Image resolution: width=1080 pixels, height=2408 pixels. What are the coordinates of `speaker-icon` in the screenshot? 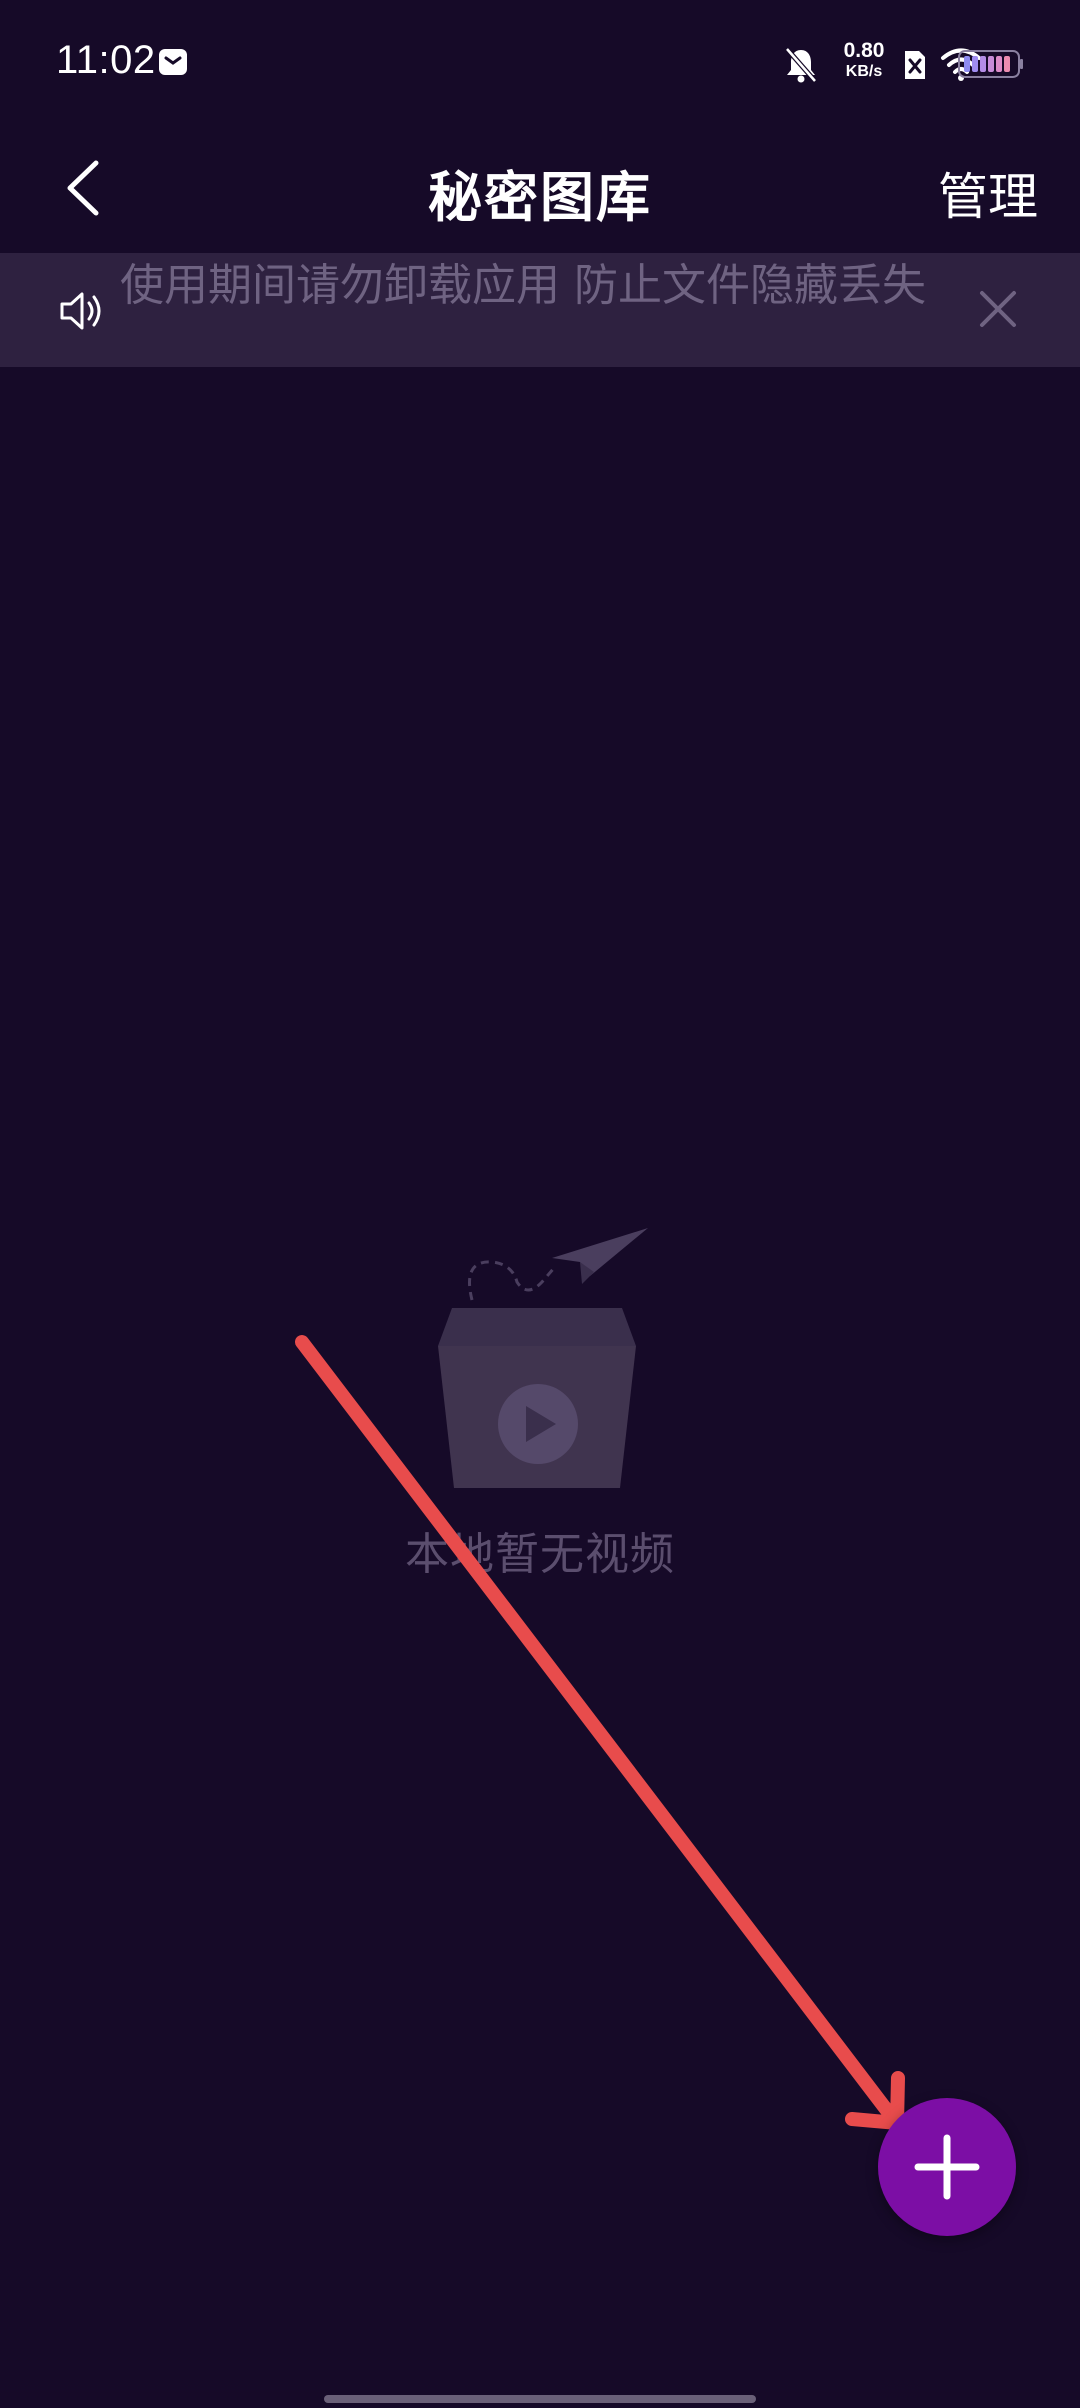 It's located at (80, 311).